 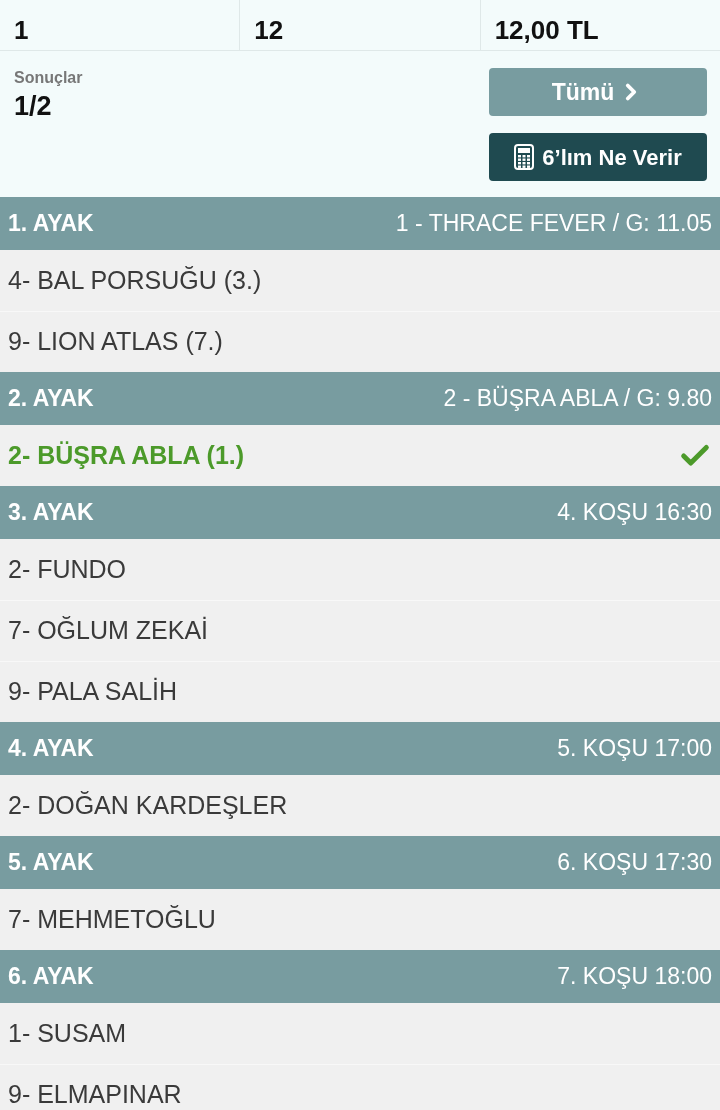 I want to click on selection-row: 1- SUSAM, so click(x=360, y=1033).